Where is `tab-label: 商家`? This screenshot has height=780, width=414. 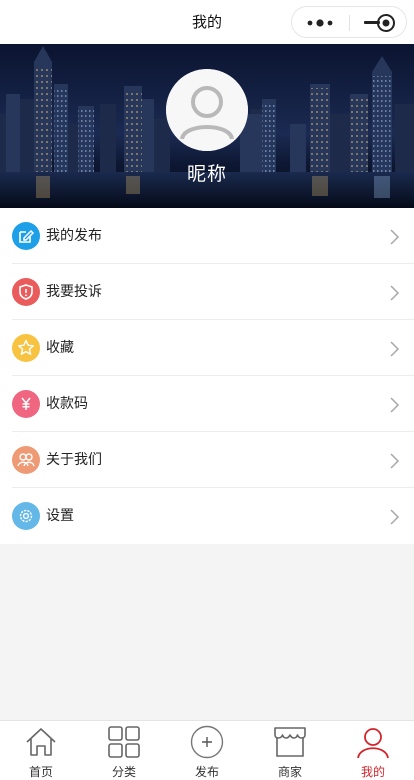
tab-label: 商家 is located at coordinates (289, 772).